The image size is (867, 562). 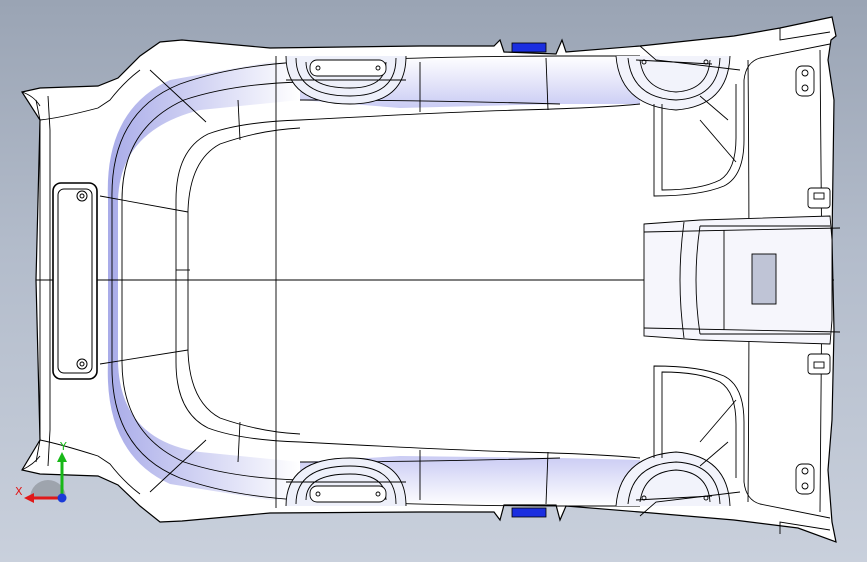 I want to click on coordinate-triad: X Y, so click(x=42, y=473).